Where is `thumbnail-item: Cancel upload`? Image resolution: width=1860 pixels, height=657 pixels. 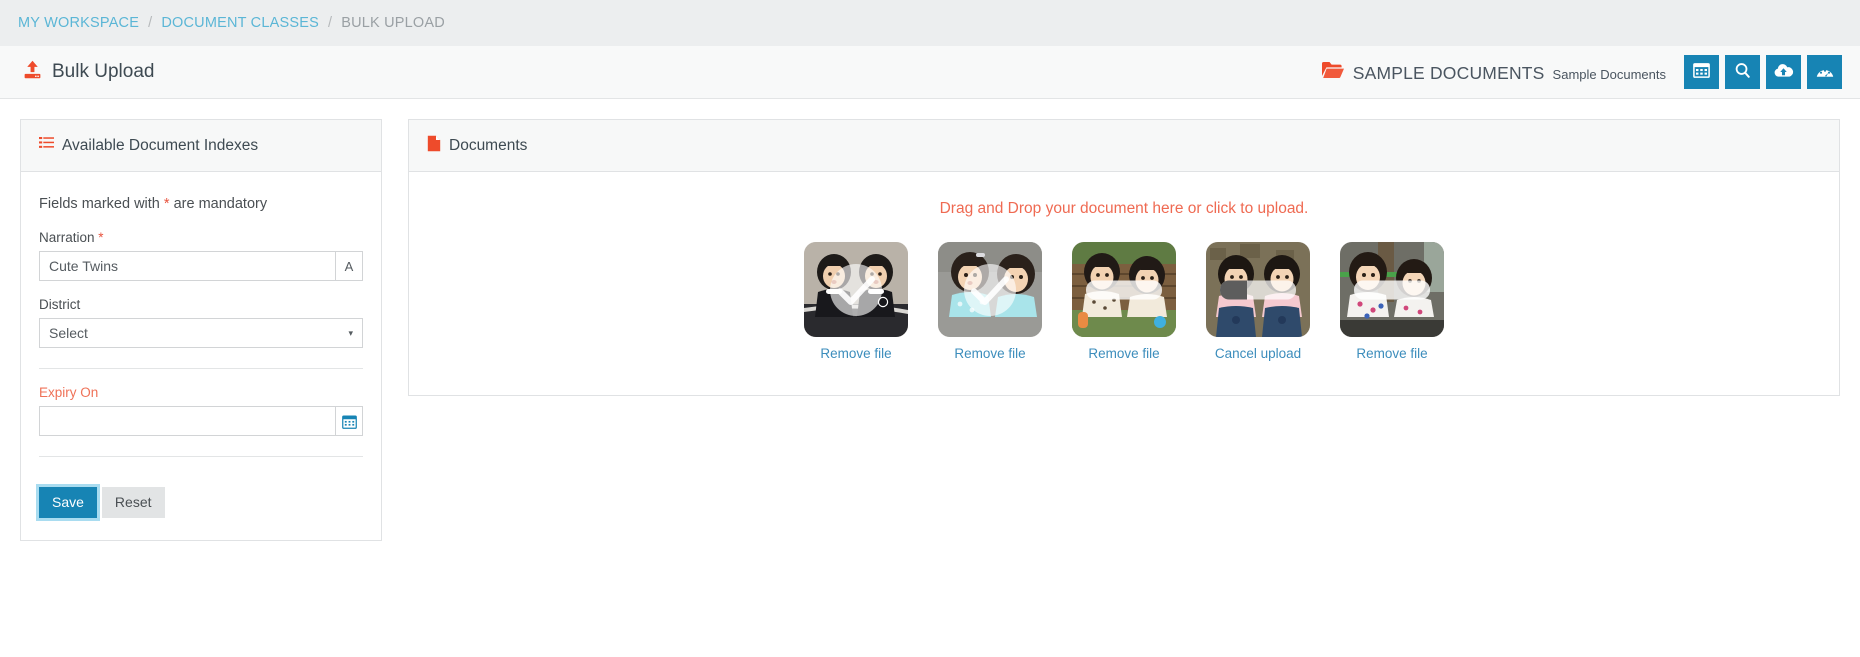
thumbnail-item: Cancel upload is located at coordinates (1258, 301).